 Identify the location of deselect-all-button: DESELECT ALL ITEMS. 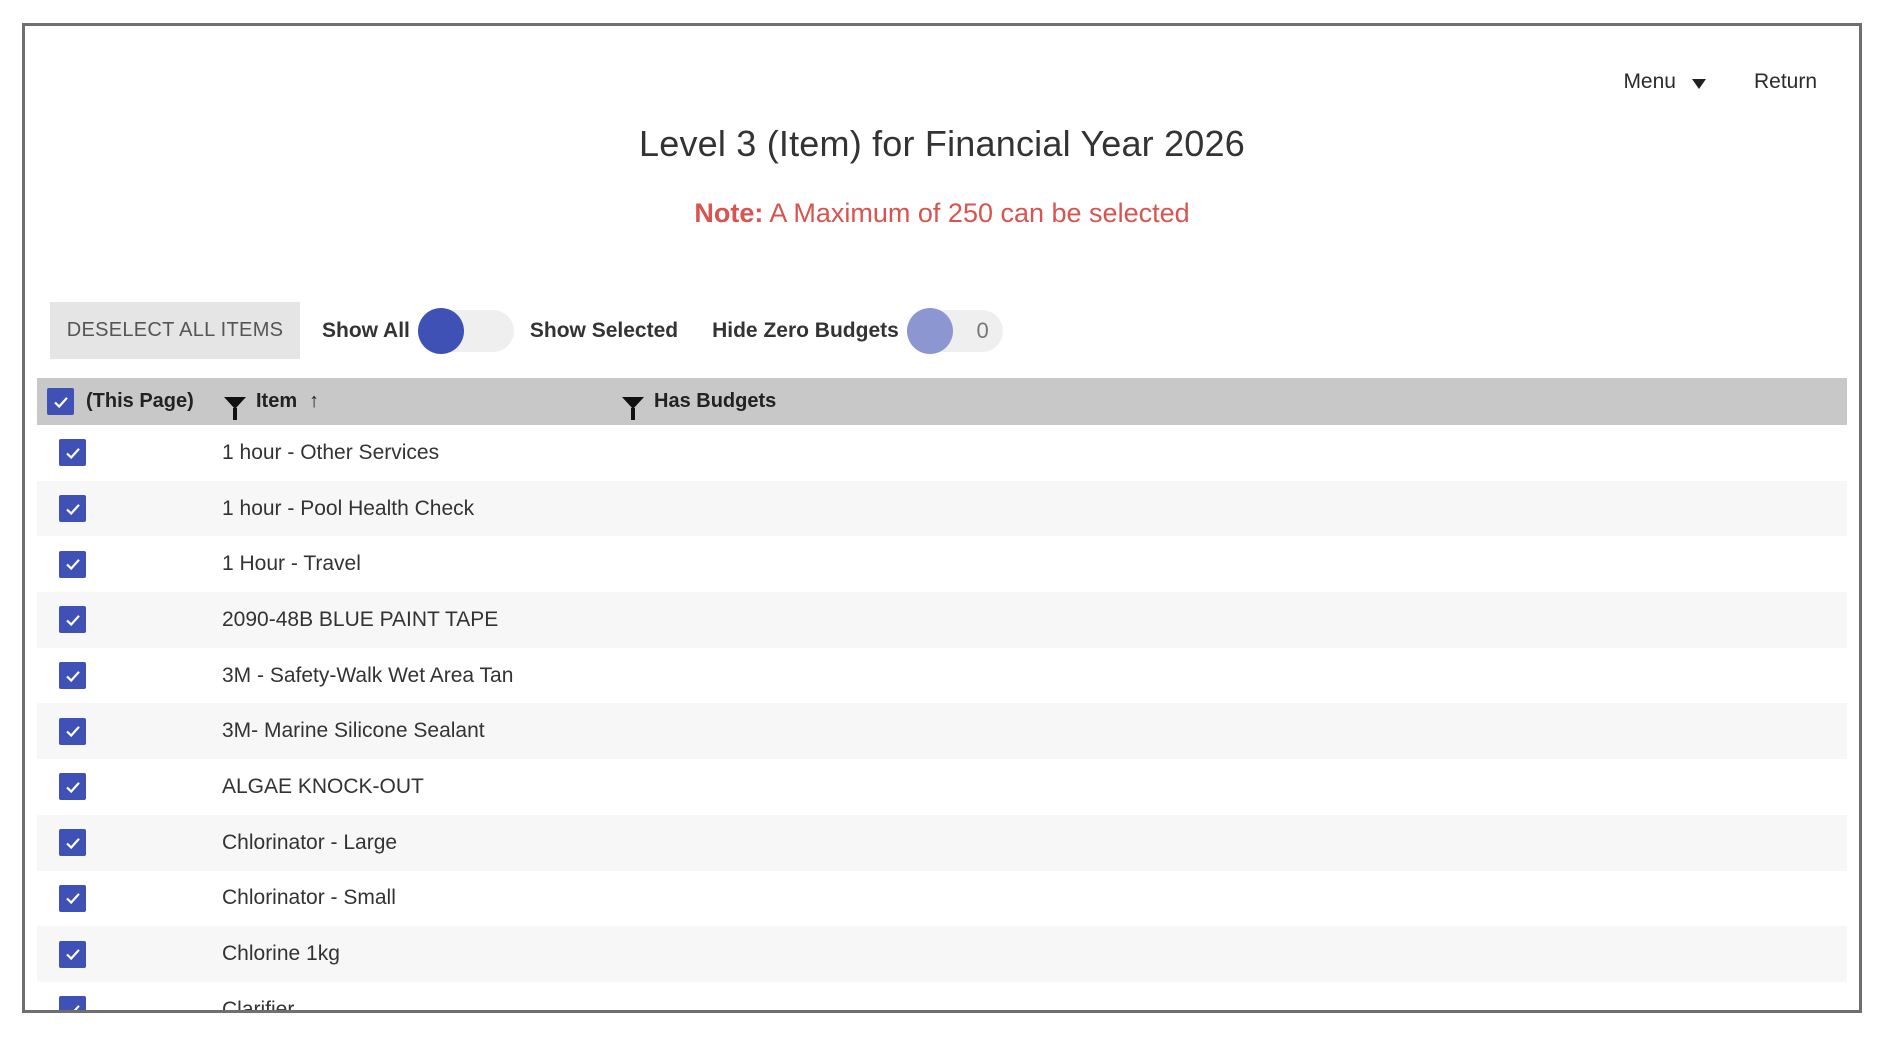
(175, 330).